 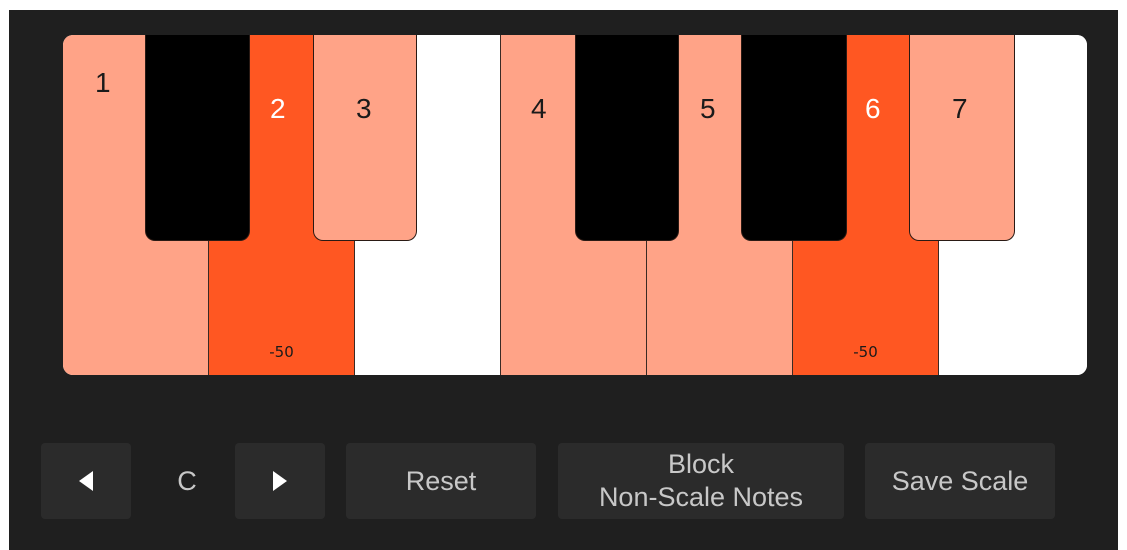 I want to click on scale-degree-label: 5, so click(x=708, y=108).